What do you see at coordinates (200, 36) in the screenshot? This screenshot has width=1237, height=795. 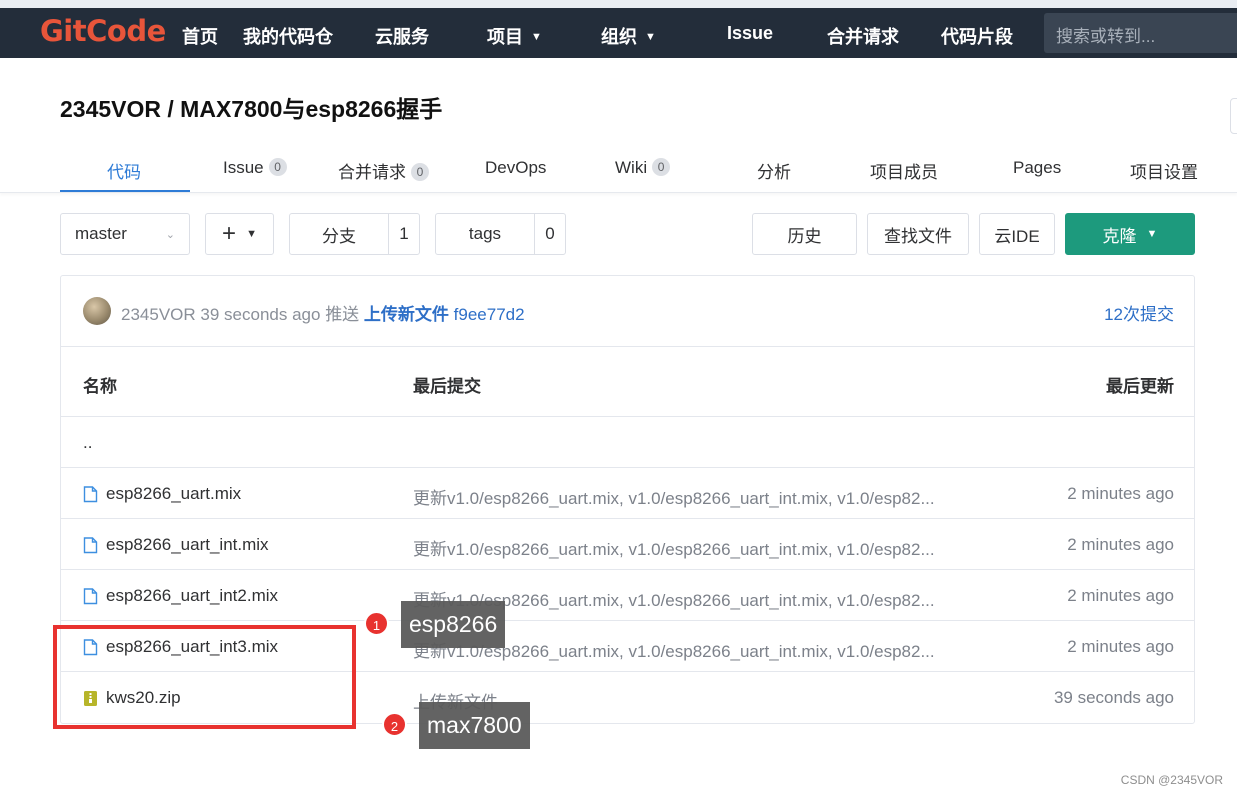 I see `nav-home: 首页` at bounding box center [200, 36].